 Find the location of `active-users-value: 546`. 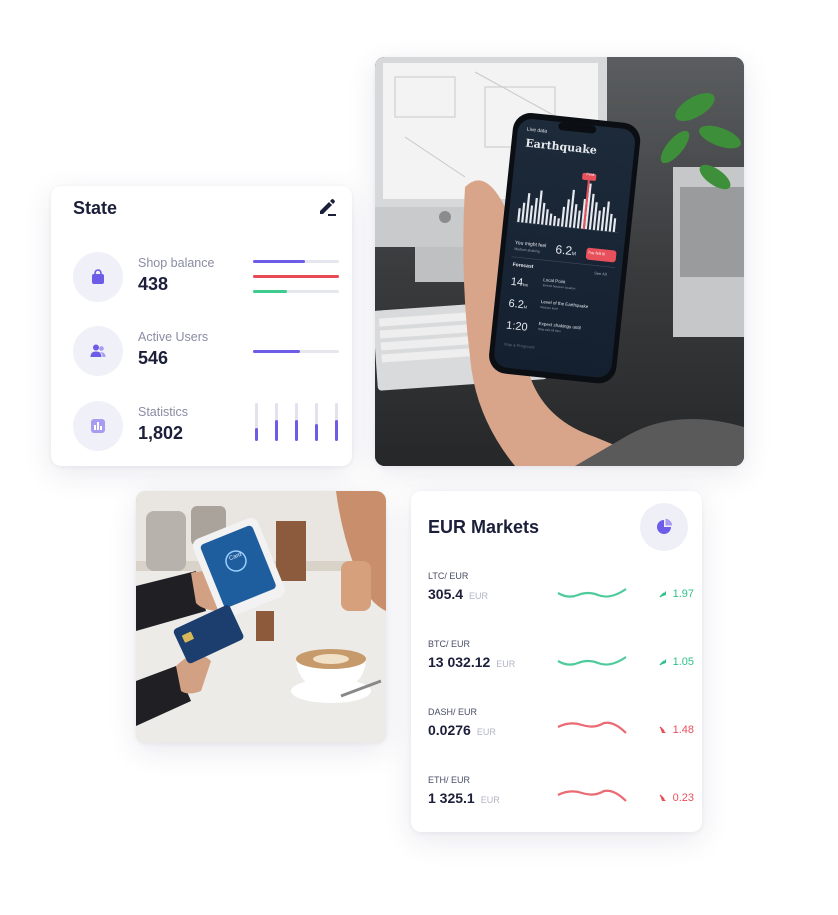

active-users-value: 546 is located at coordinates (153, 358).